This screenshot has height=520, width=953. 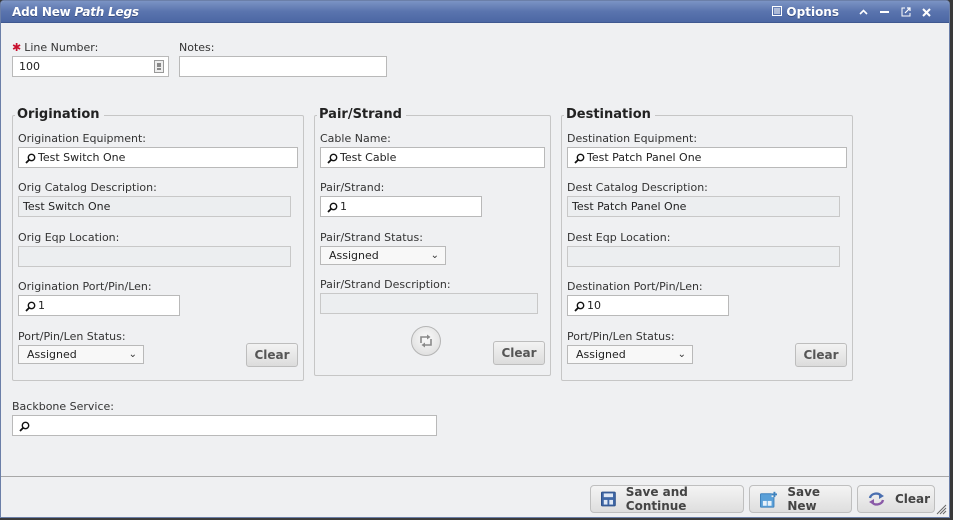 What do you see at coordinates (401, 206) in the screenshot?
I see `pair-strand-input: 1` at bounding box center [401, 206].